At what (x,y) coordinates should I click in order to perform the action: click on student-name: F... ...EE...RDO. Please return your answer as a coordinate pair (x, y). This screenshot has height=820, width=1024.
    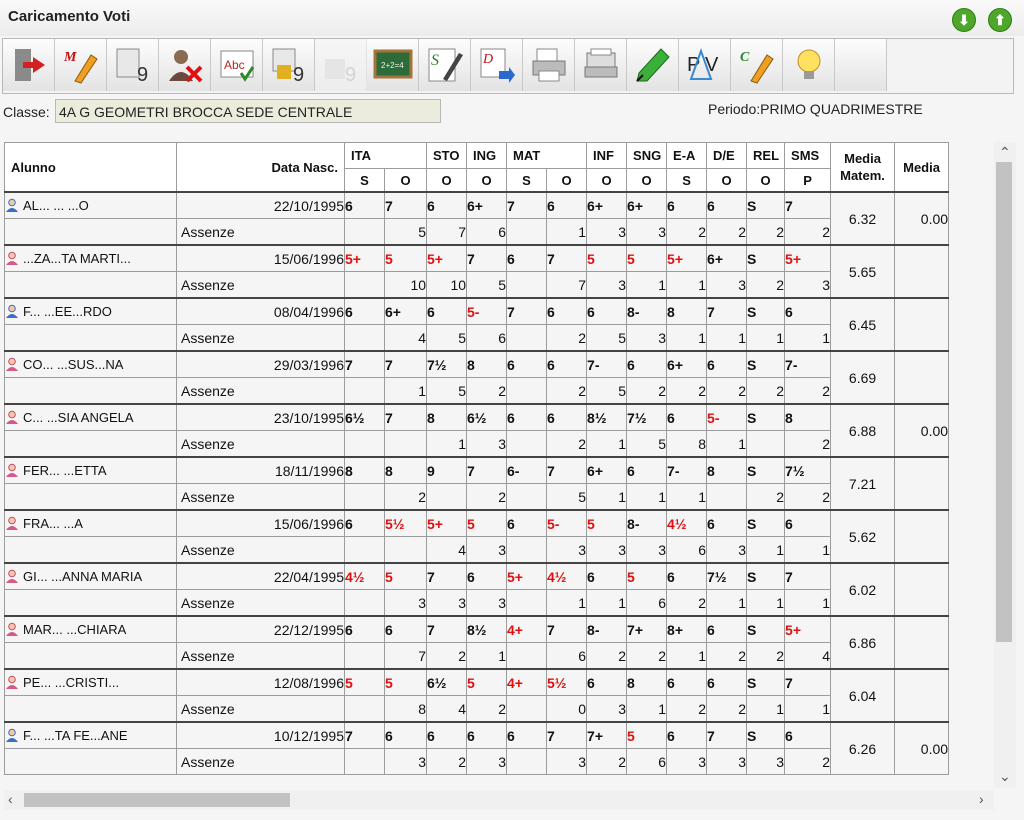
    Looking at the image, I should click on (90, 311).